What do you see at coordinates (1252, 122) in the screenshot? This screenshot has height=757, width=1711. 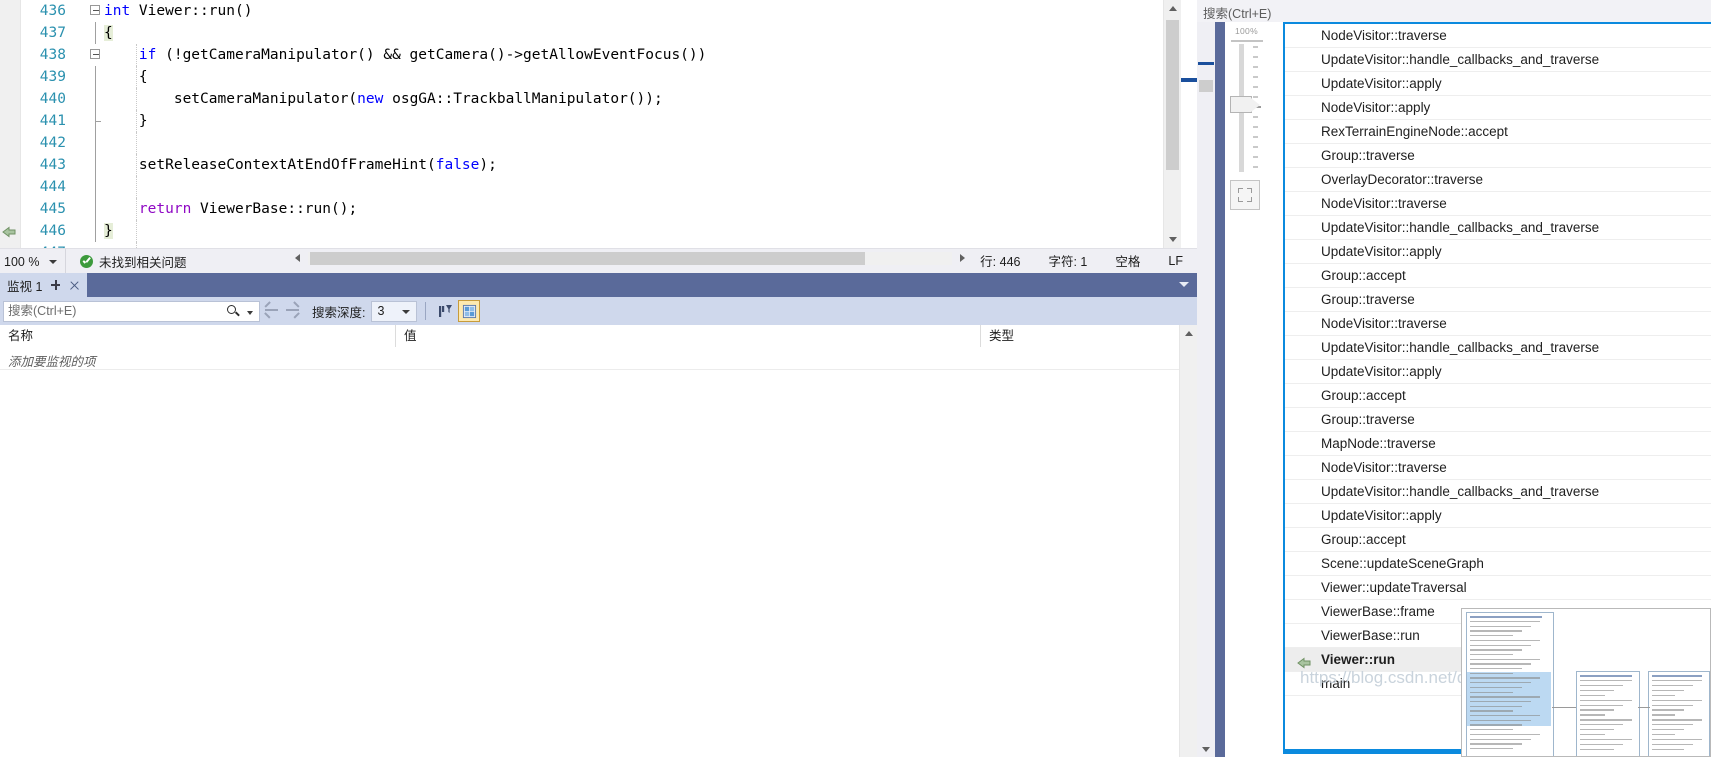 I see `zoom-slider-control: 100%` at bounding box center [1252, 122].